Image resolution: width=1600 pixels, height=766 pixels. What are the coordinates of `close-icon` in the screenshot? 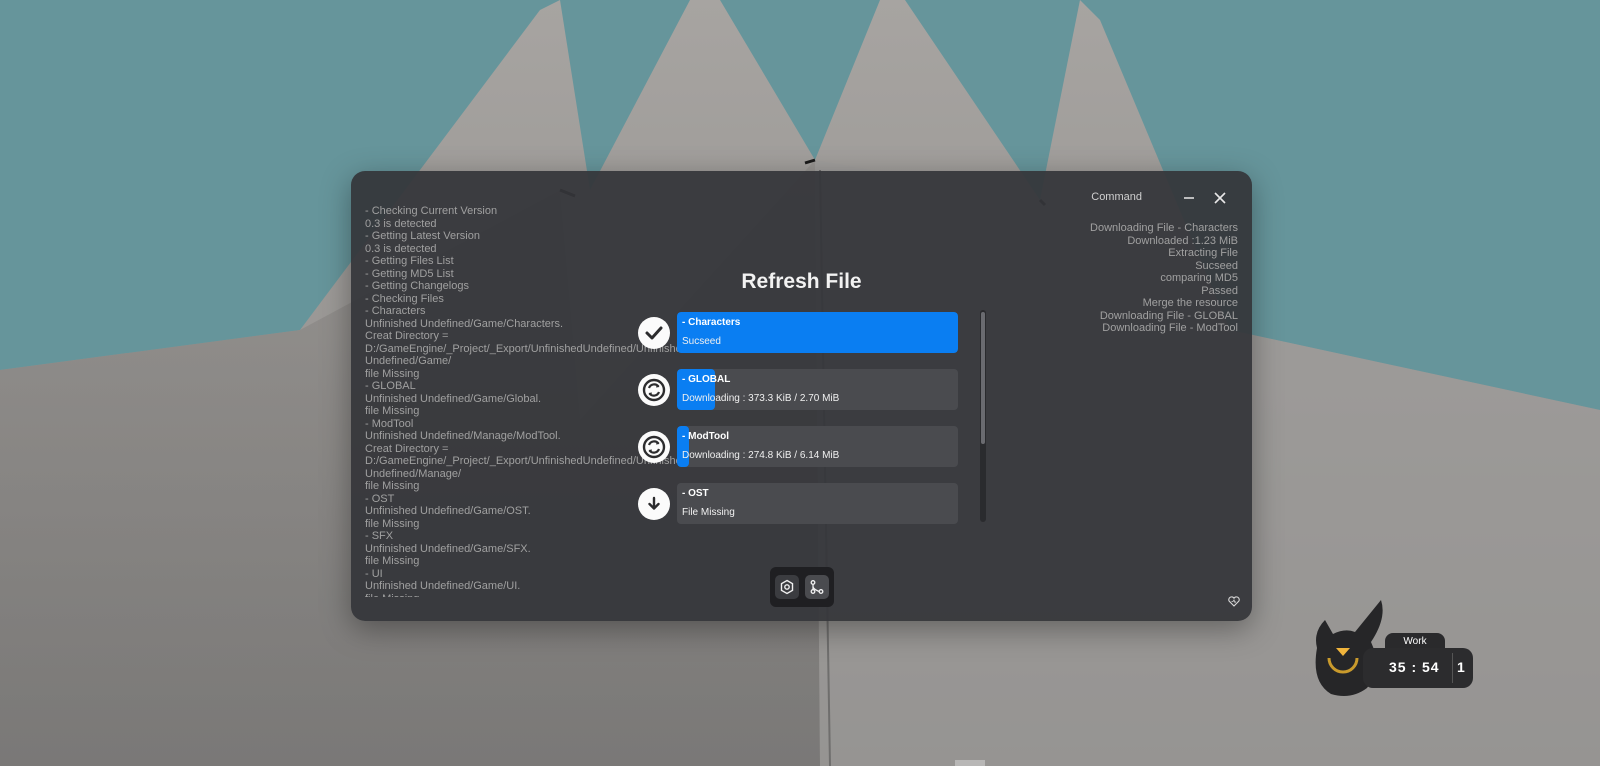 It's located at (1220, 198).